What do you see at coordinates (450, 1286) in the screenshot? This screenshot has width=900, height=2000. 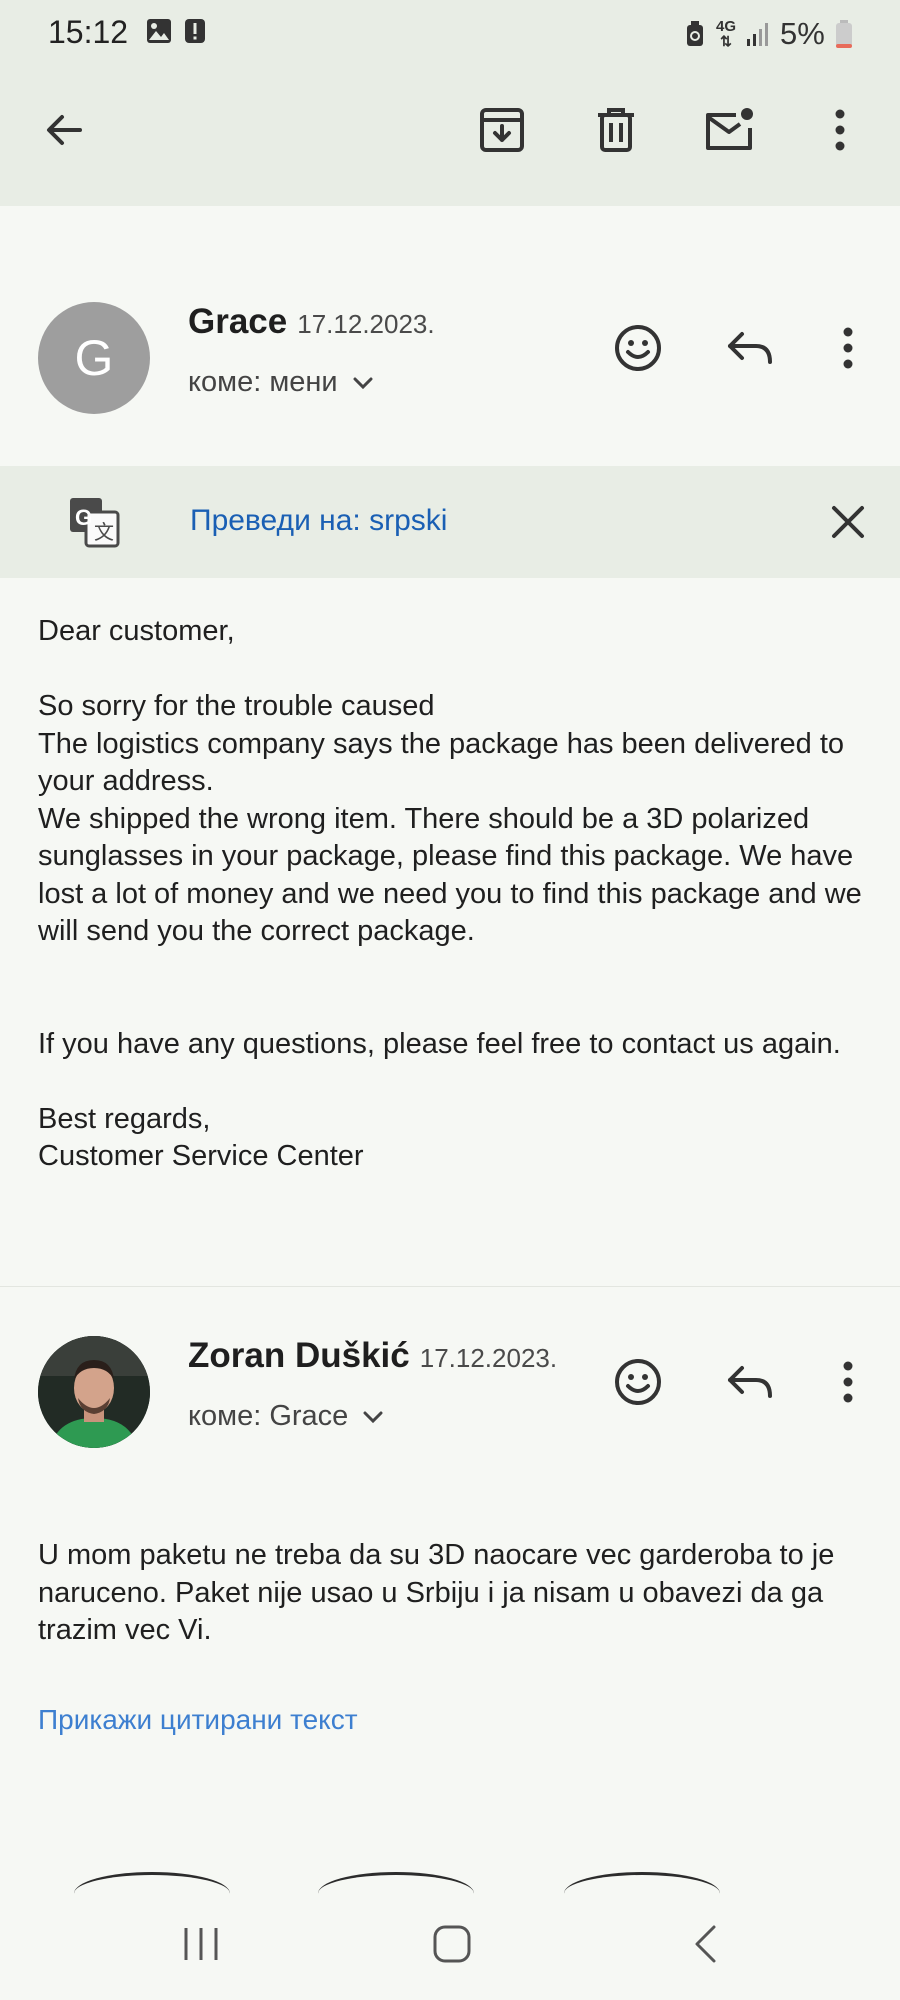 I see `message-divider` at bounding box center [450, 1286].